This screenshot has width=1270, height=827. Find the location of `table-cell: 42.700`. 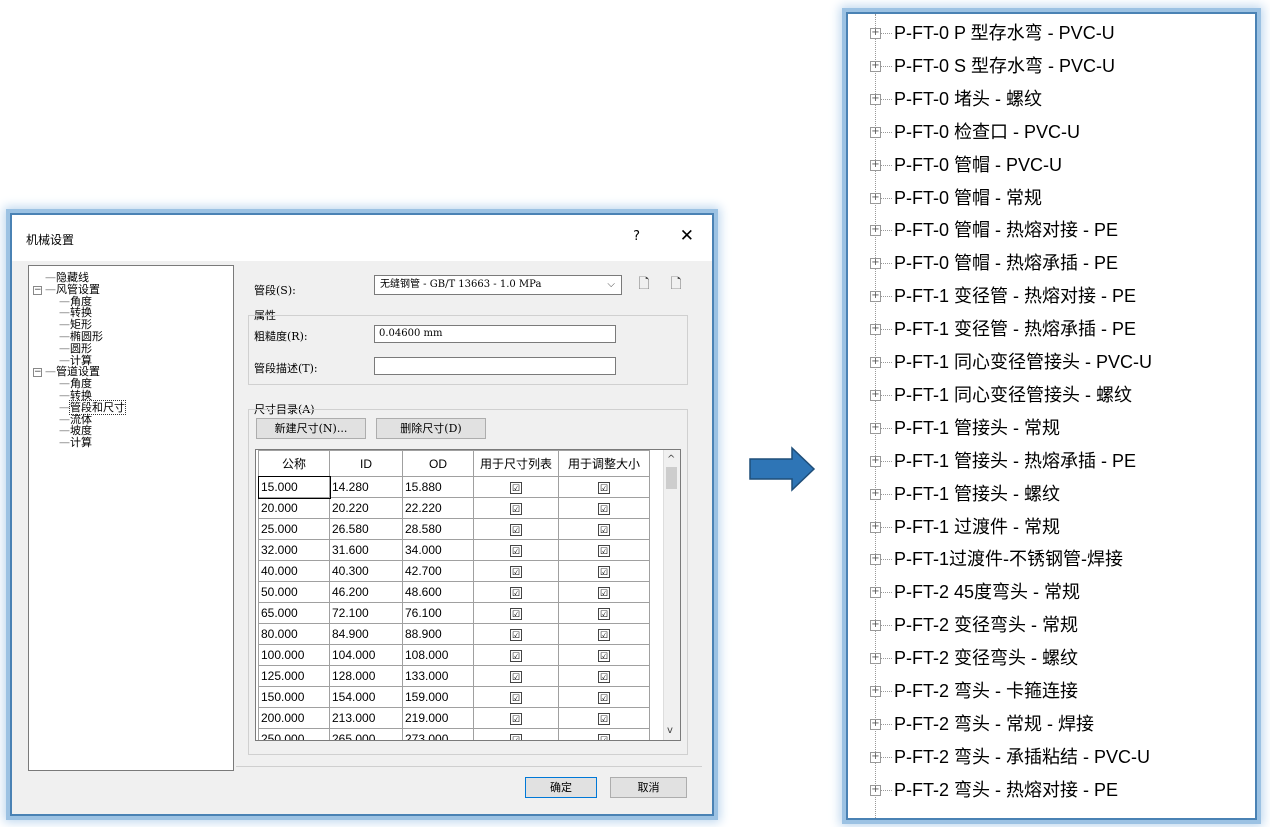

table-cell: 42.700 is located at coordinates (438, 571).